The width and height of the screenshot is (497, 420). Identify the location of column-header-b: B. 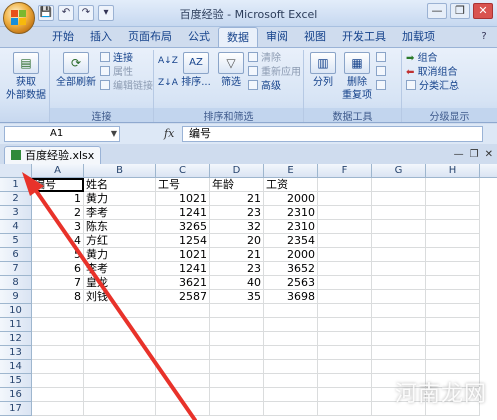
(120, 171).